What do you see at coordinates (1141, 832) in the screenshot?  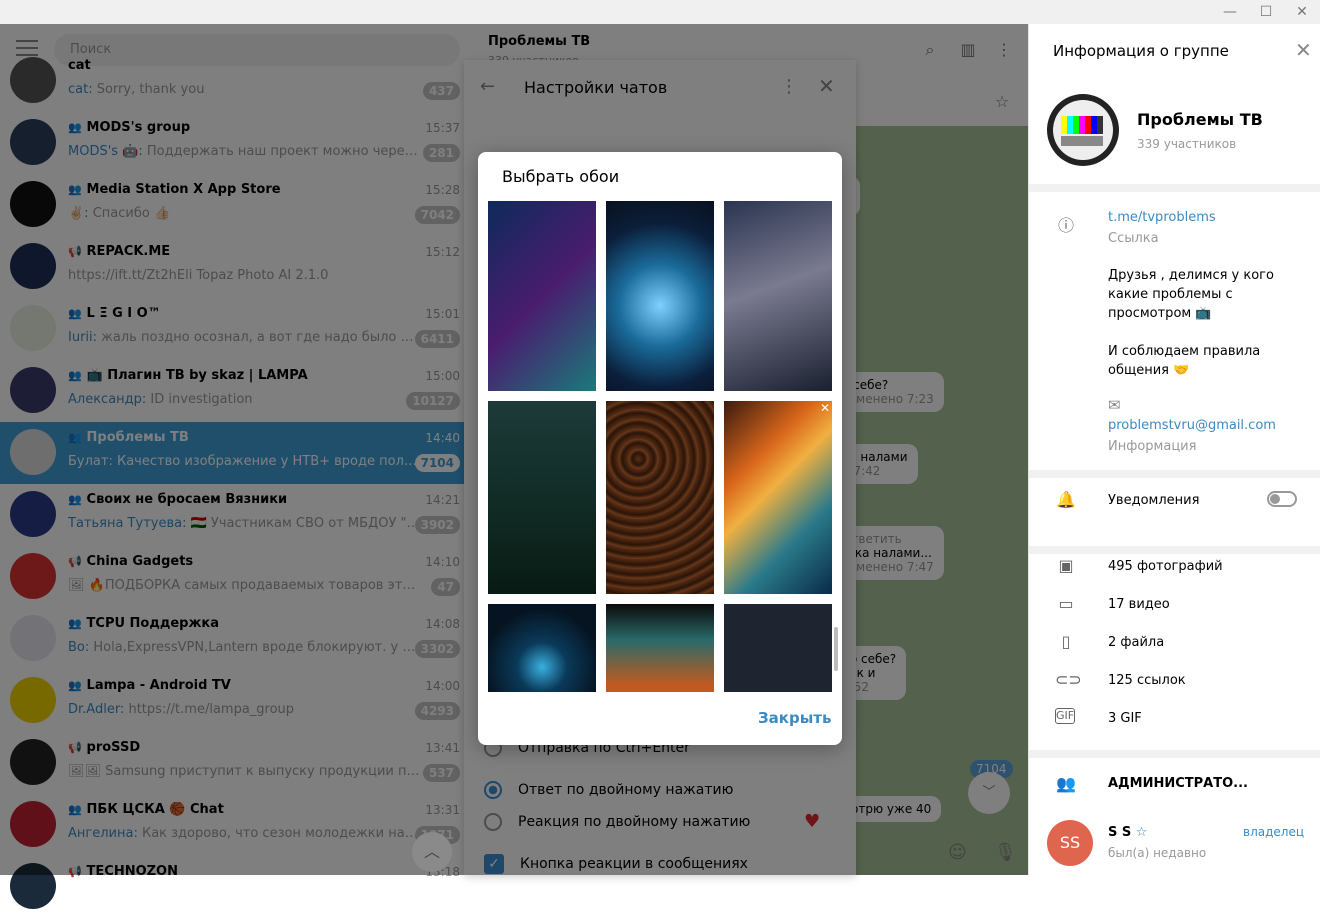 I see `star-icon: ☆` at bounding box center [1141, 832].